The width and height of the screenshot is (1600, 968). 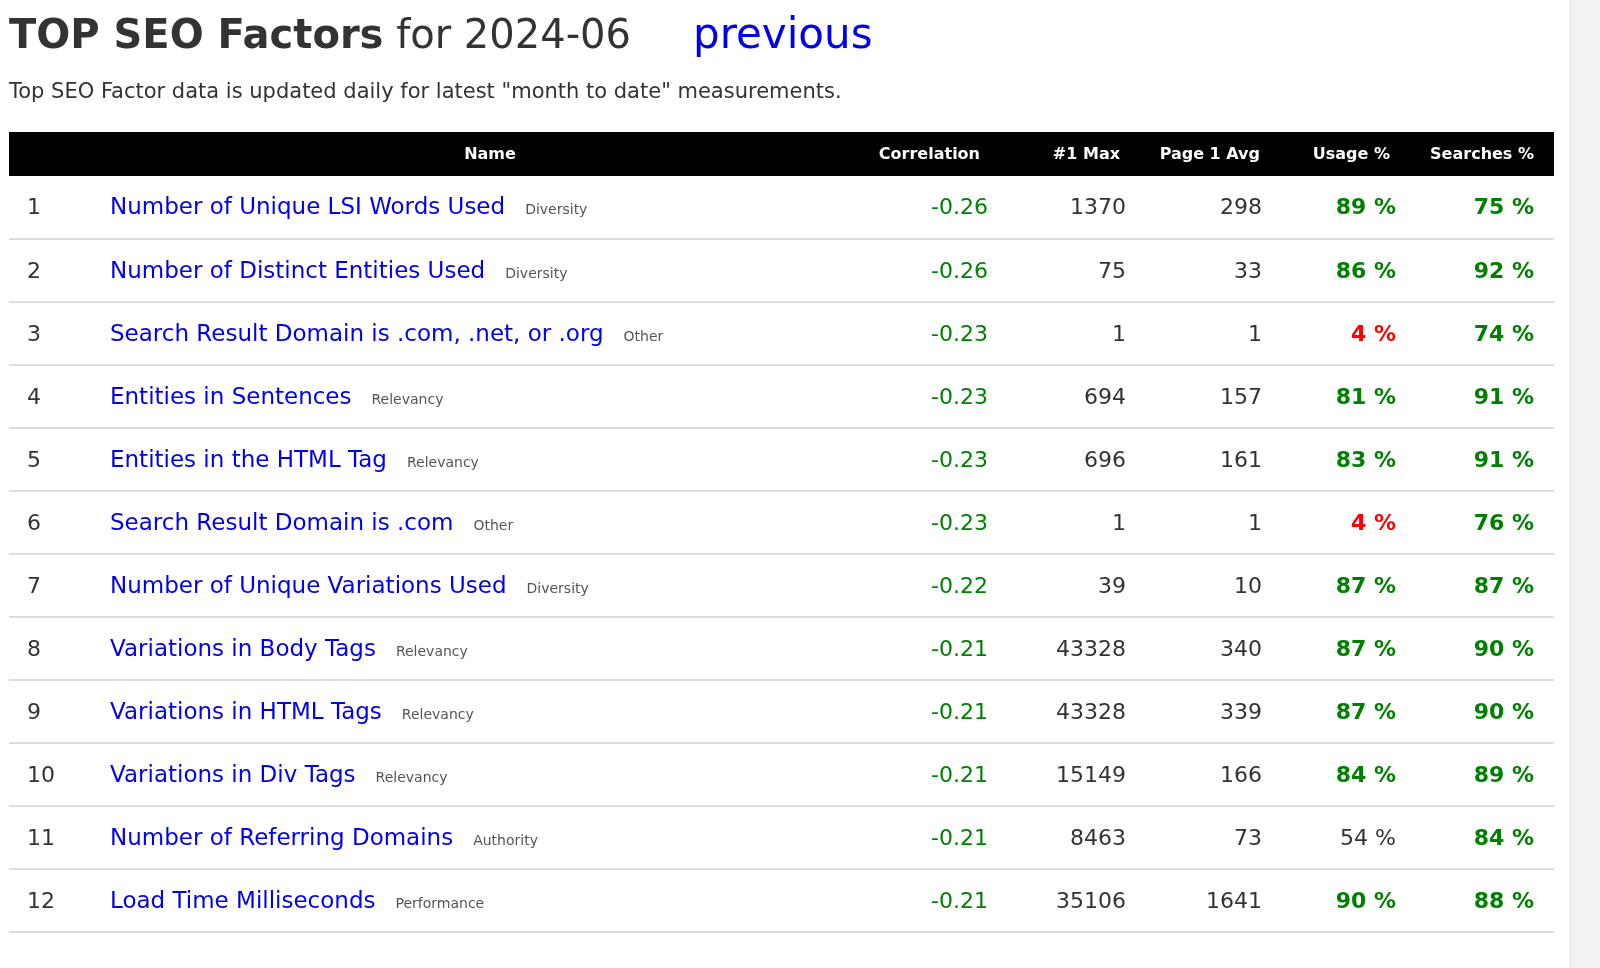 What do you see at coordinates (935, 153) in the screenshot?
I see `column-header: Correlation` at bounding box center [935, 153].